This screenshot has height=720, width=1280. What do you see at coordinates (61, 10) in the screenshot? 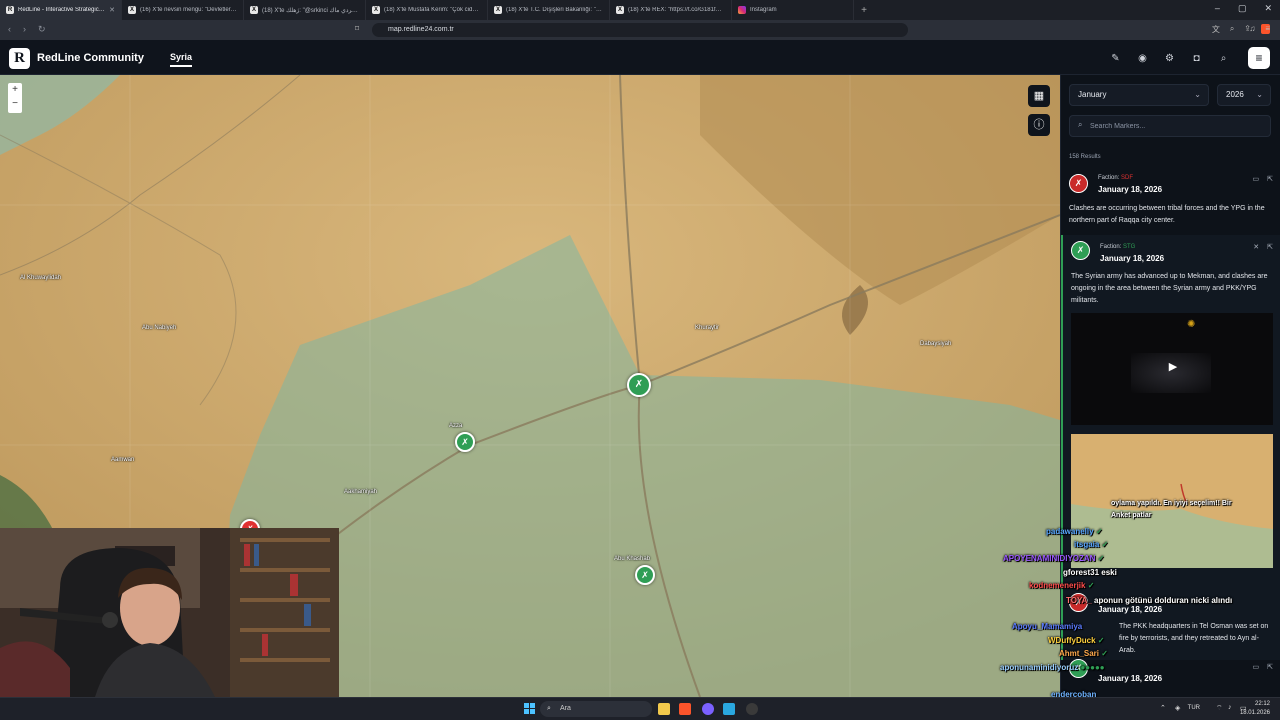
I see `browser-tab: R RedLine - Interactive Strategic M ✕` at bounding box center [61, 10].